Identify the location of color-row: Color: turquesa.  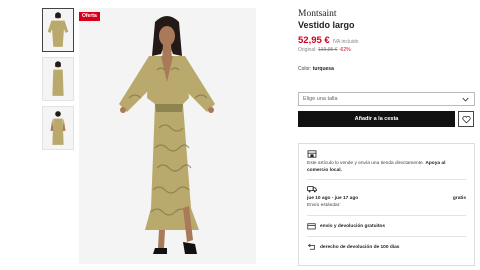
(316, 69).